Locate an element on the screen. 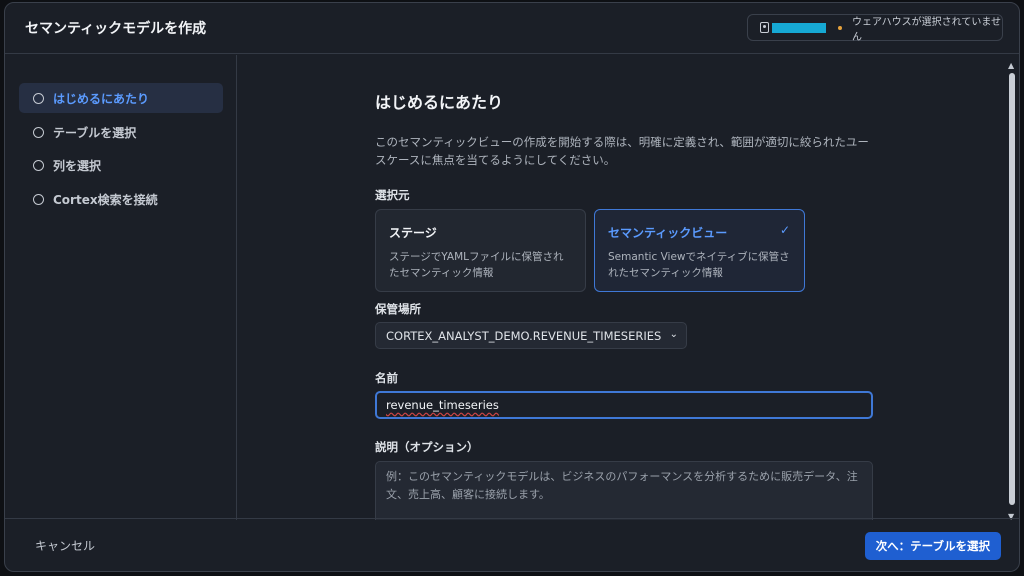 This screenshot has width=1024, height=576. content-scrollbar: ▲ ▼ is located at coordinates (1012, 291).